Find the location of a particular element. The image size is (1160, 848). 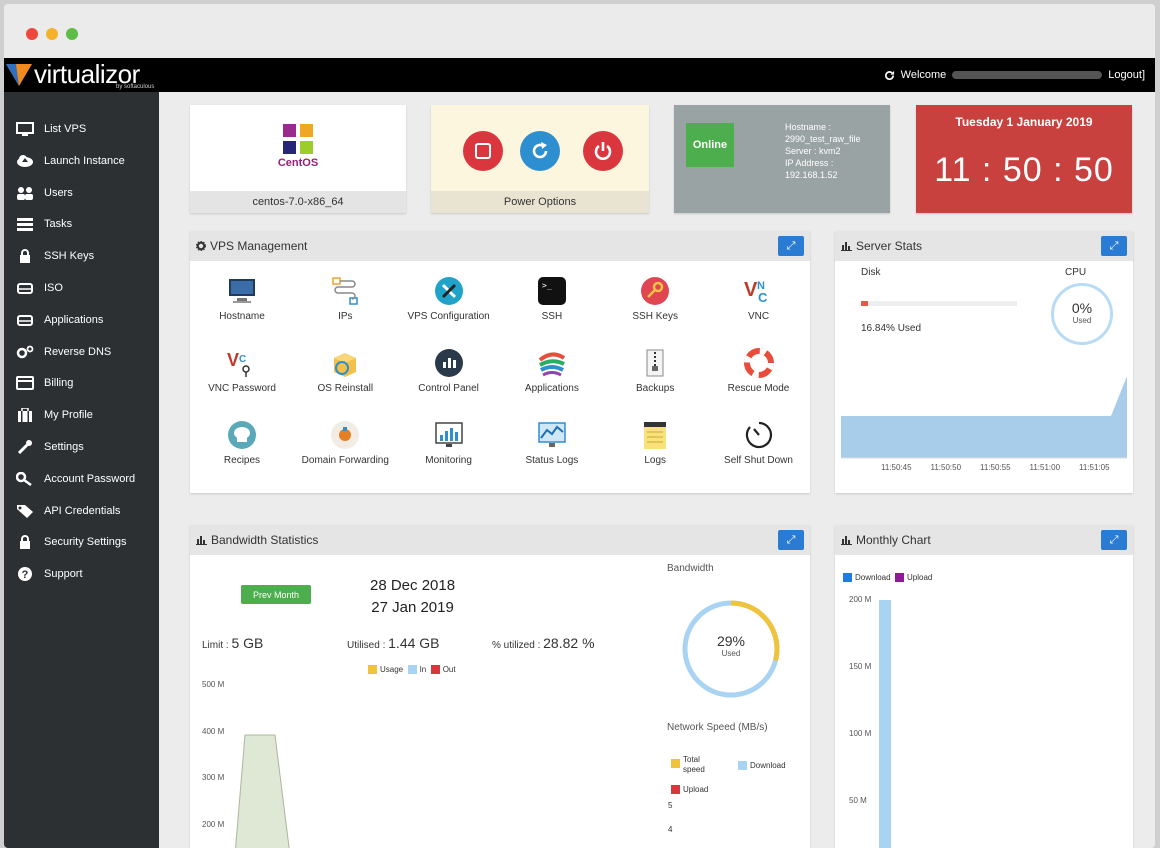

question-icon: ? is located at coordinates (25, 574).